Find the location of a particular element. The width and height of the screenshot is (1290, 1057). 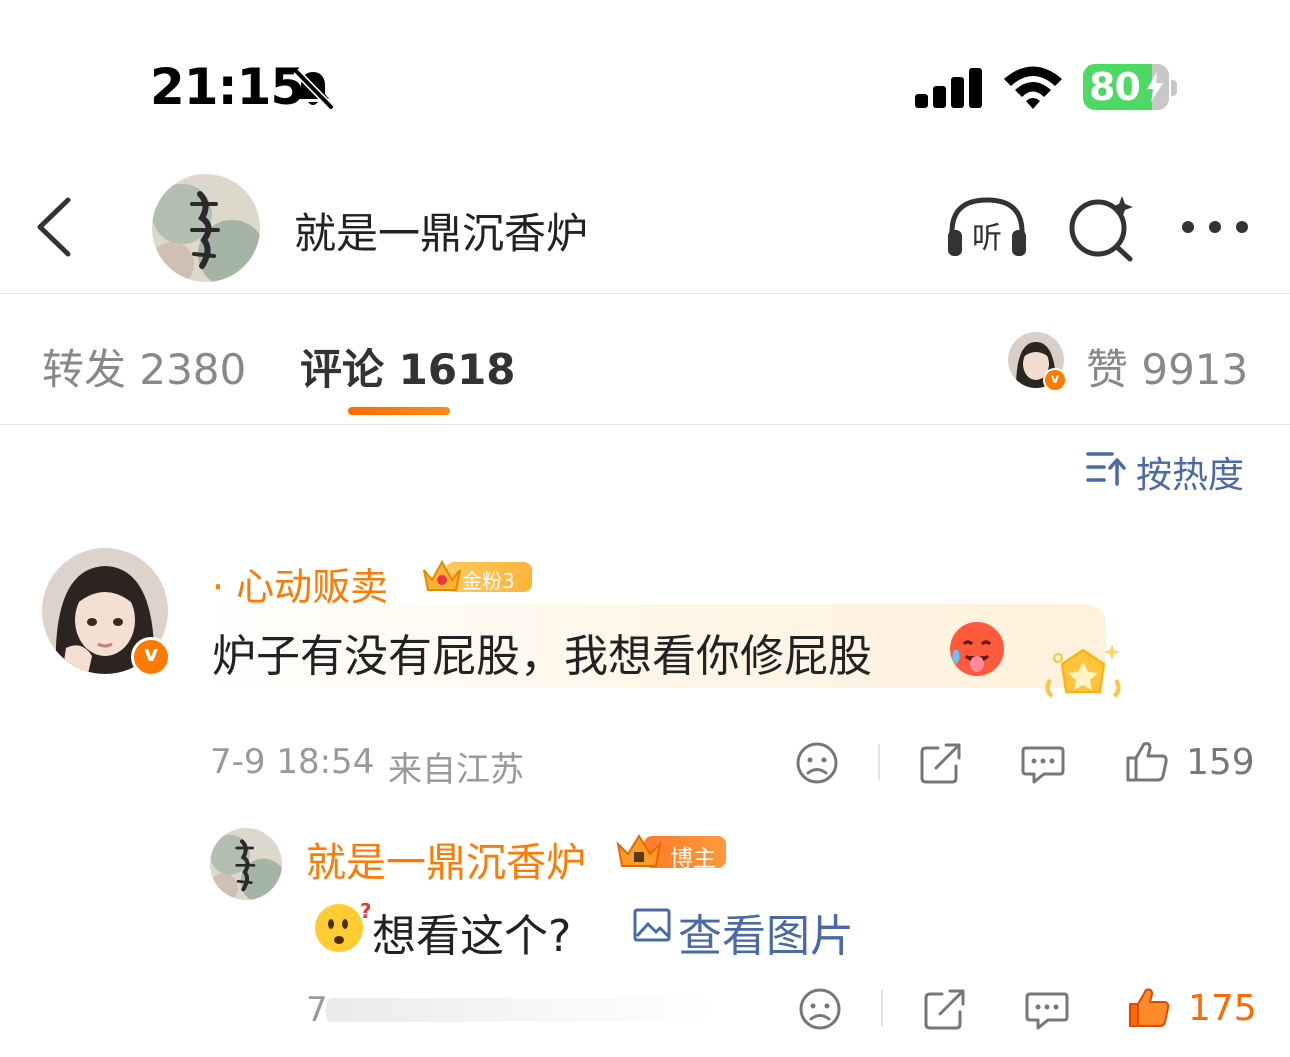

thumbs-up-icon is located at coordinates (1147, 761).